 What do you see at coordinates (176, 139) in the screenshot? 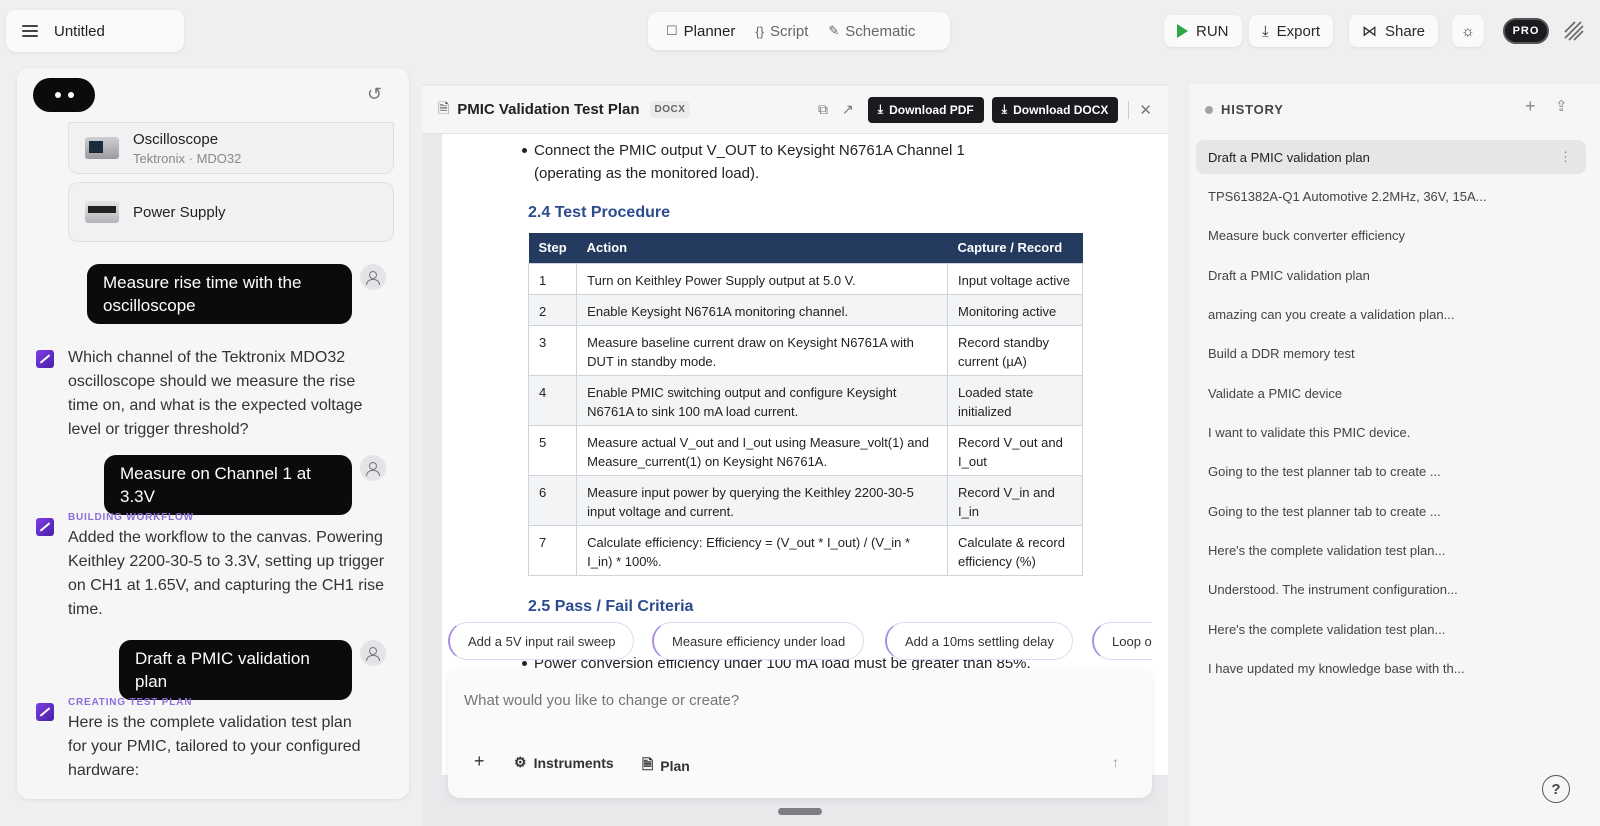
I see `instrument-name: Oscilloscope` at bounding box center [176, 139].